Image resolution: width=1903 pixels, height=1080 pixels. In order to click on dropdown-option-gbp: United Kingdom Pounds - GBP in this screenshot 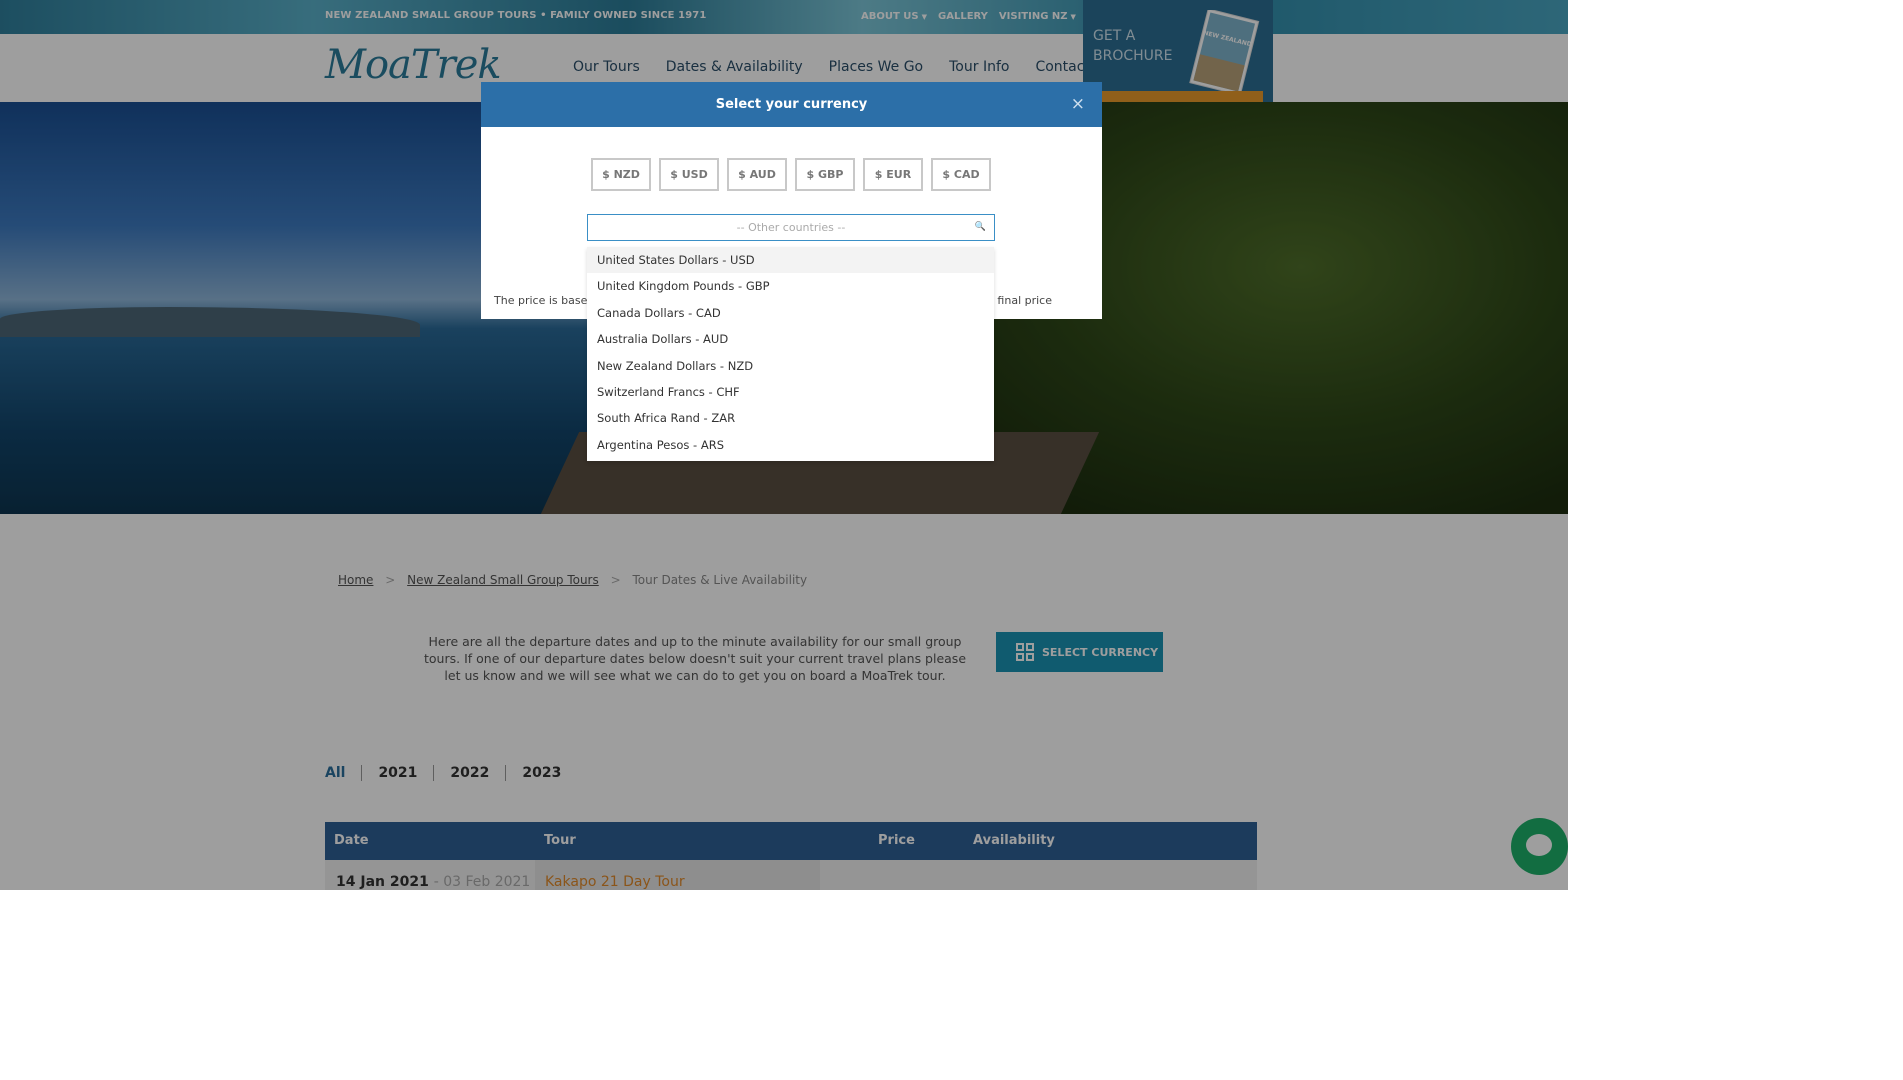, I will do `click(790, 286)`.